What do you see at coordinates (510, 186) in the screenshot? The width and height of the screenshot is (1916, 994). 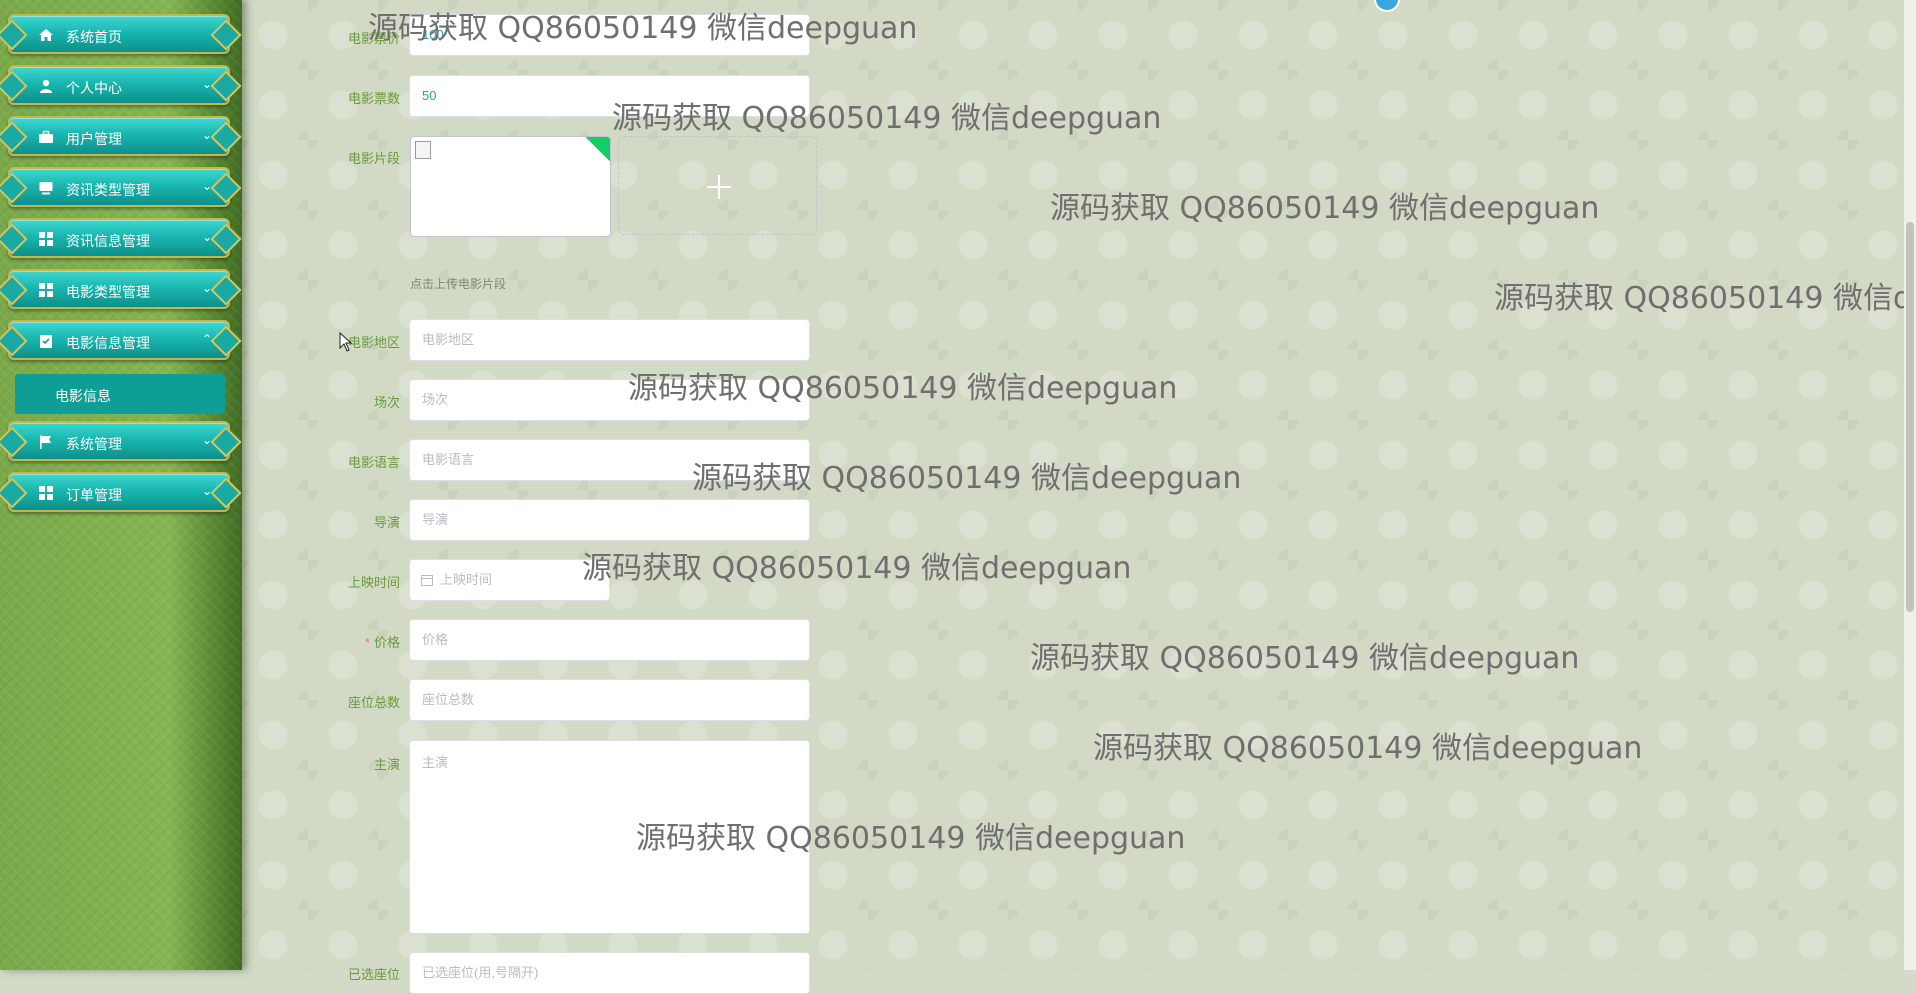 I see `uploaded-clip-thumbnail` at bounding box center [510, 186].